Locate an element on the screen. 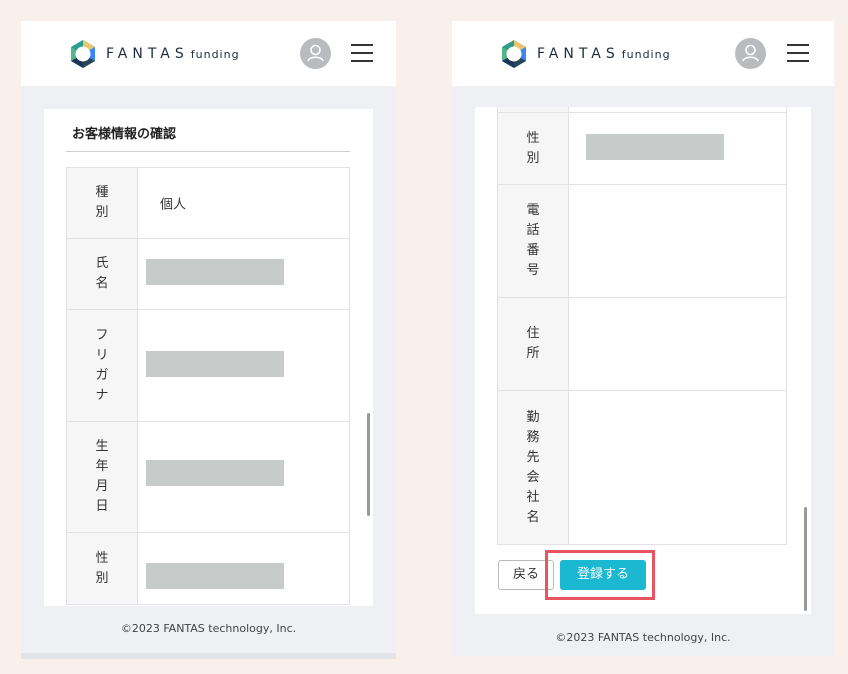  register-button-highlight is located at coordinates (600, 575).